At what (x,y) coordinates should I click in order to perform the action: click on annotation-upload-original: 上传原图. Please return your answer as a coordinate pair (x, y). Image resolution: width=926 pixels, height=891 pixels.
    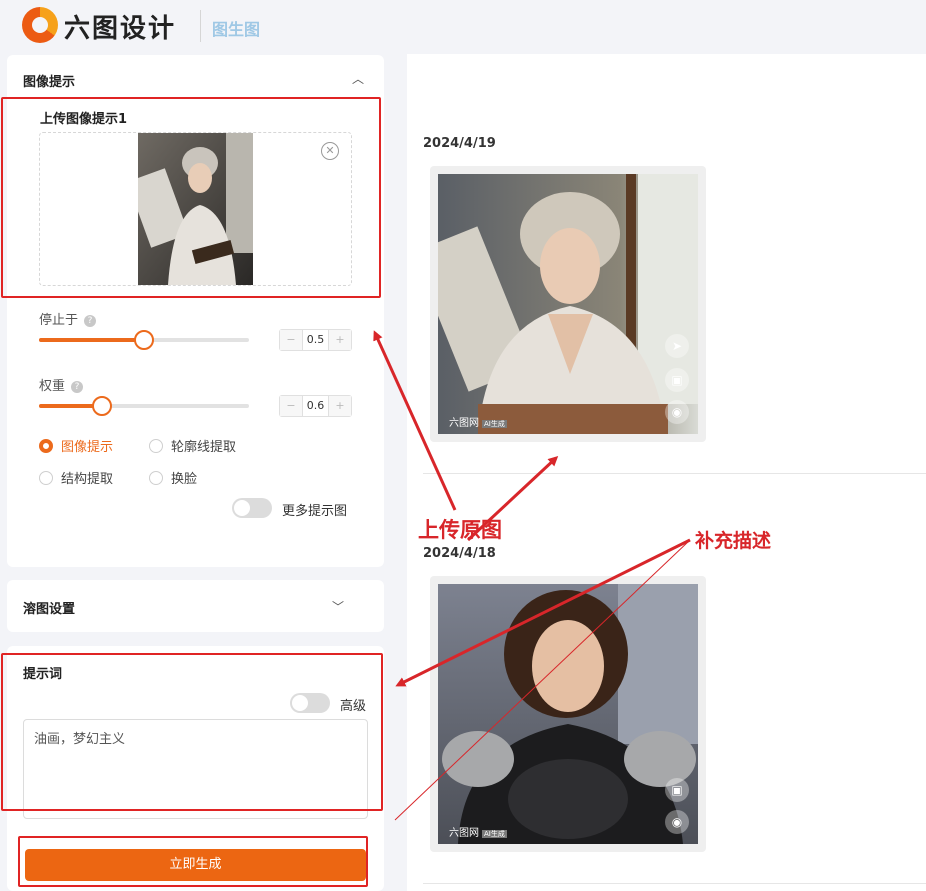
    Looking at the image, I should click on (460, 530).